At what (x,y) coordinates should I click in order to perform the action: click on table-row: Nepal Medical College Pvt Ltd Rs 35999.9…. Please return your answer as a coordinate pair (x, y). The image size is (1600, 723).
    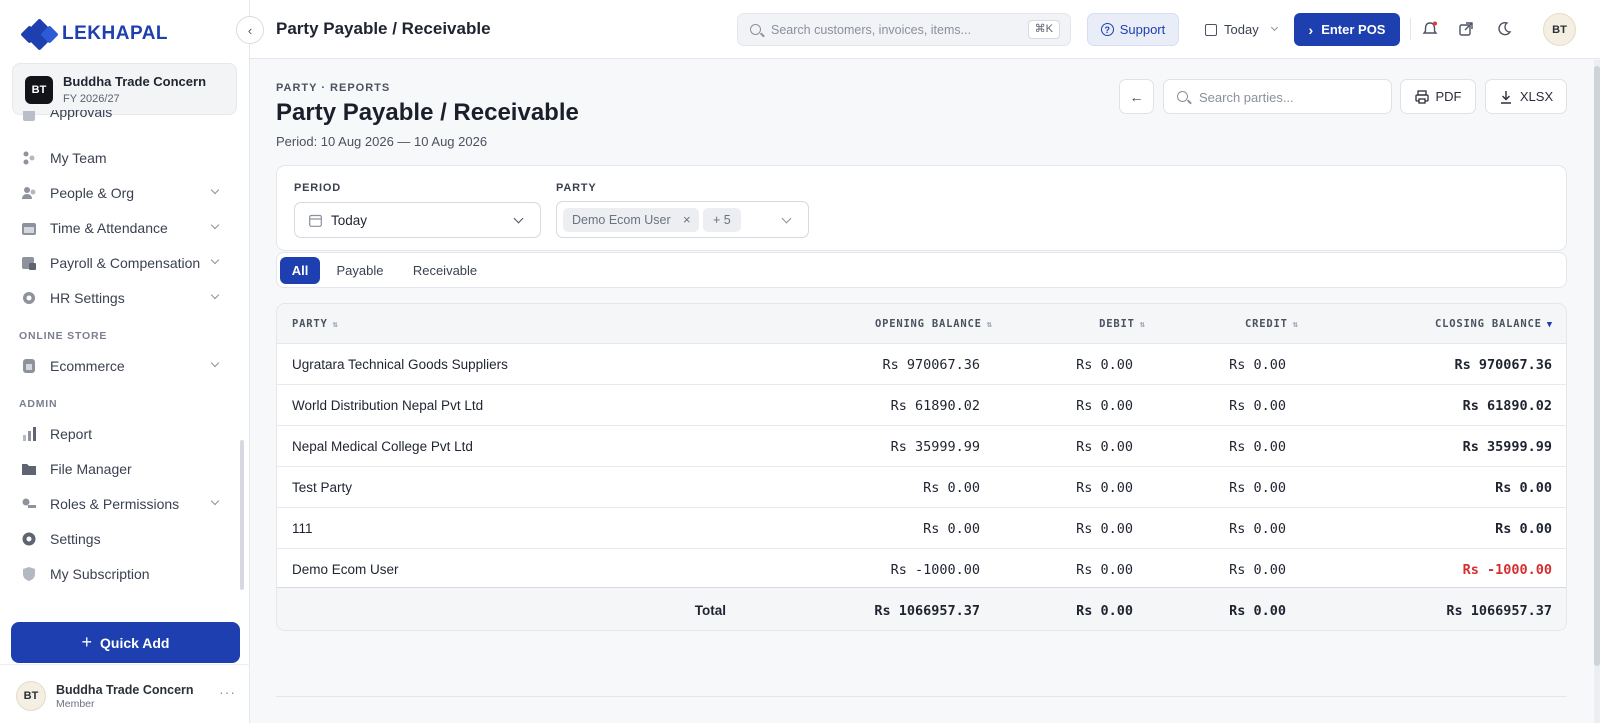
    Looking at the image, I should click on (921, 446).